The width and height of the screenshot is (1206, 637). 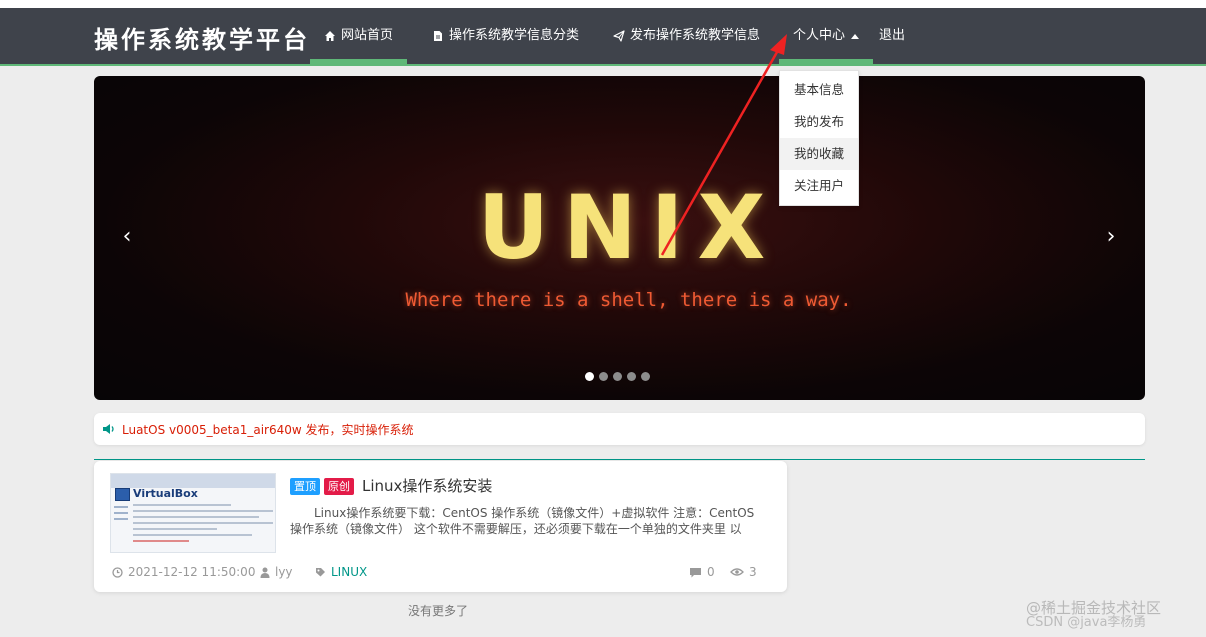 I want to click on notice-bar: LuatOS v0005_beta1_air640w 发布，实时操作系统, so click(x=619, y=429).